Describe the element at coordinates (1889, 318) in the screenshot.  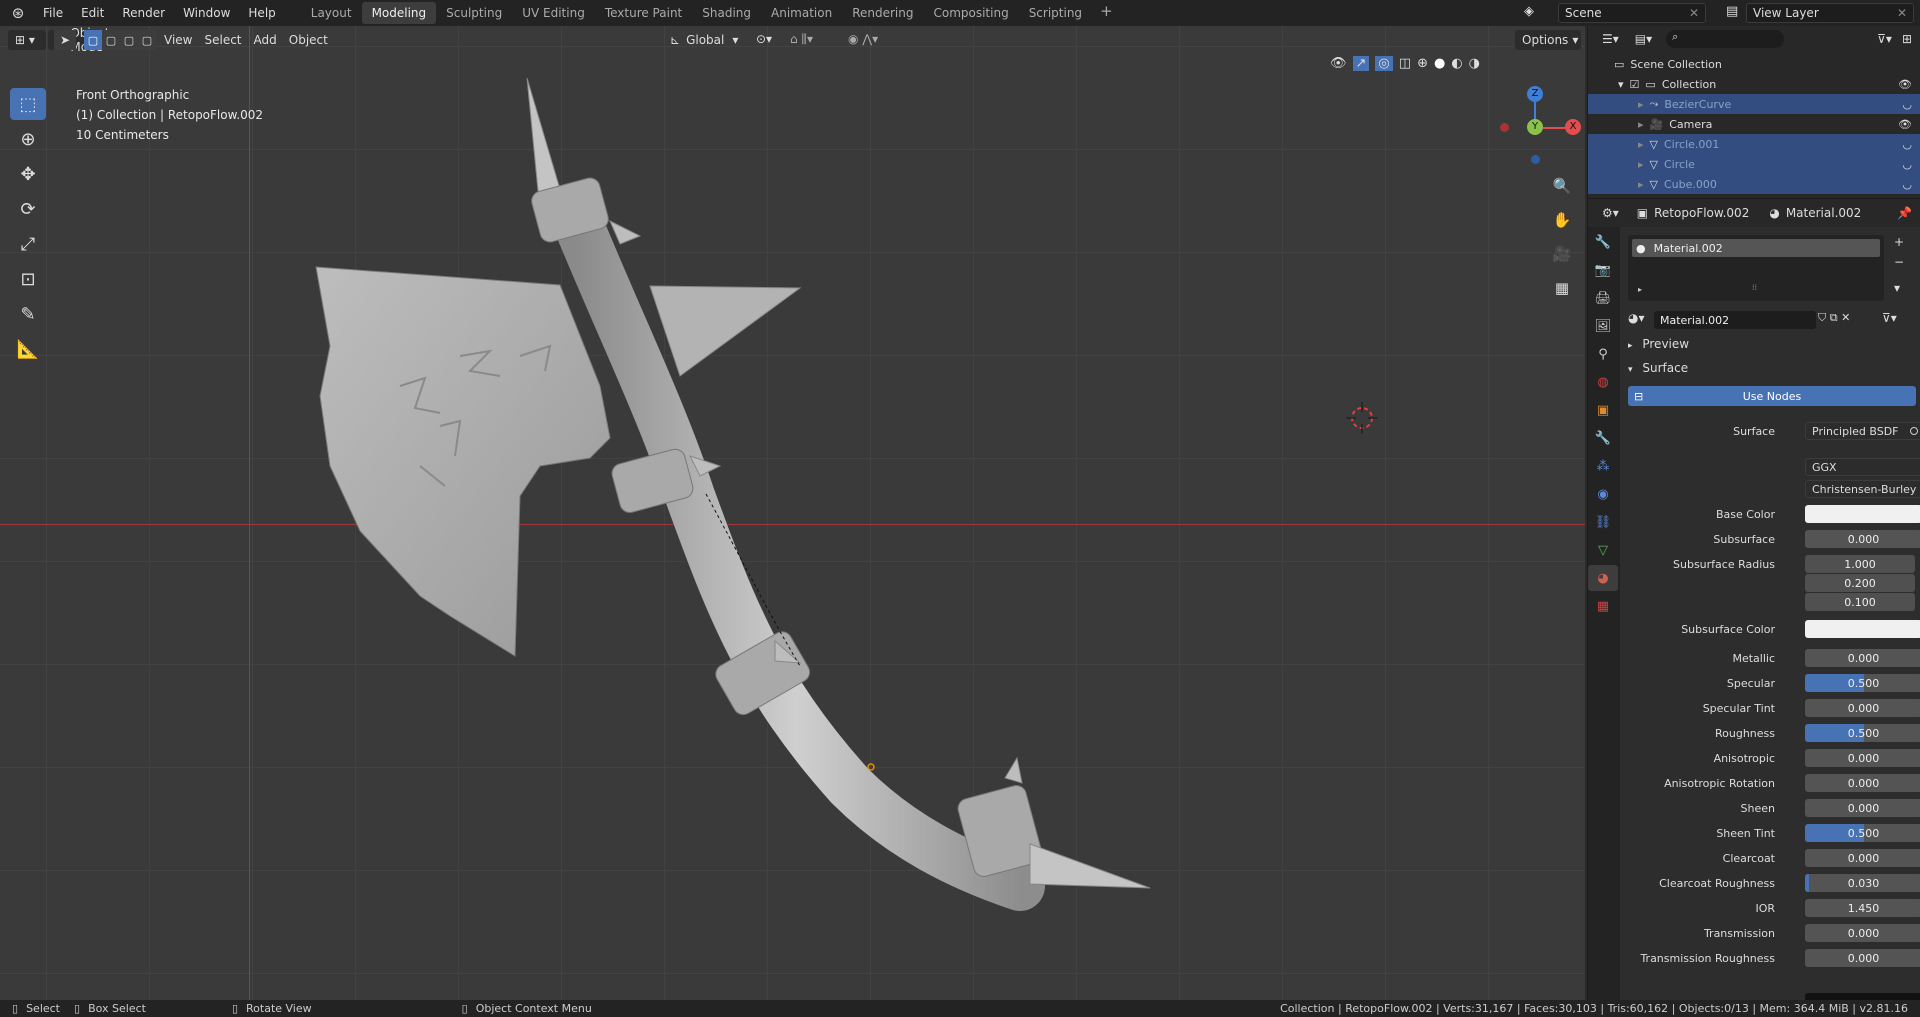
I see `link-dropdown-icon: ⊽▾` at that location.